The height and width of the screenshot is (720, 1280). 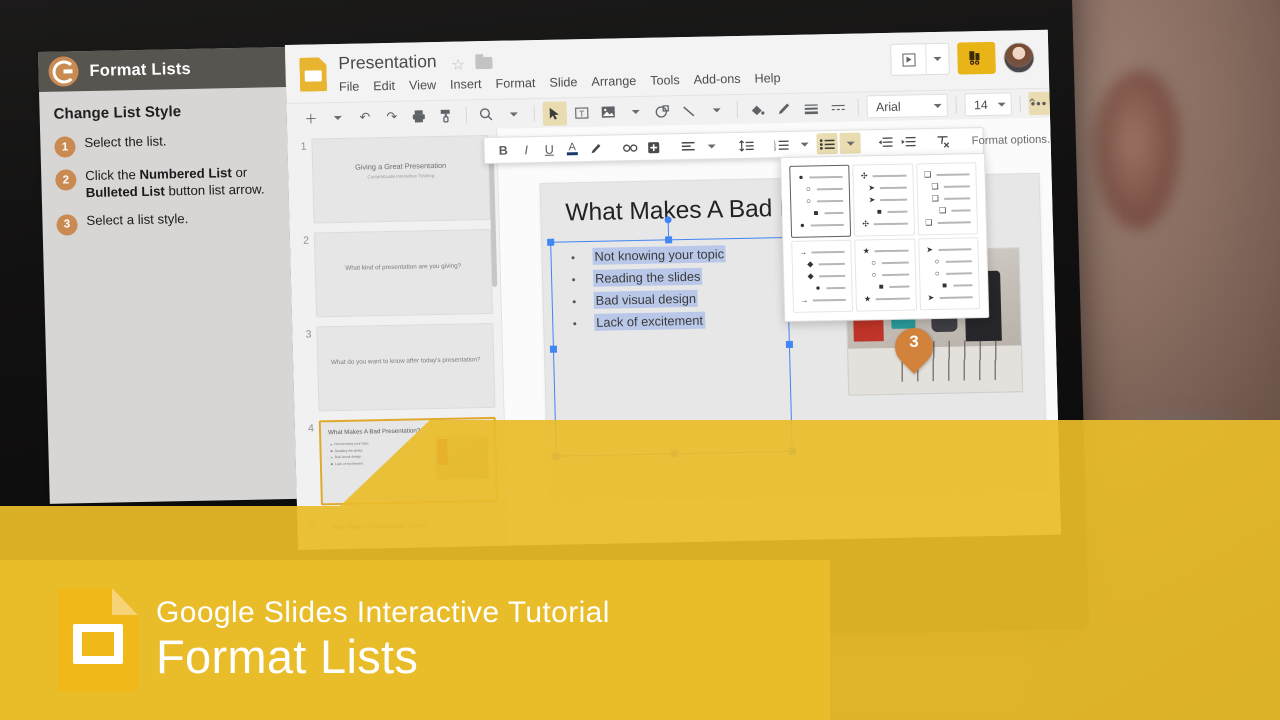 What do you see at coordinates (387, 62) in the screenshot?
I see `document-title: Presentation` at bounding box center [387, 62].